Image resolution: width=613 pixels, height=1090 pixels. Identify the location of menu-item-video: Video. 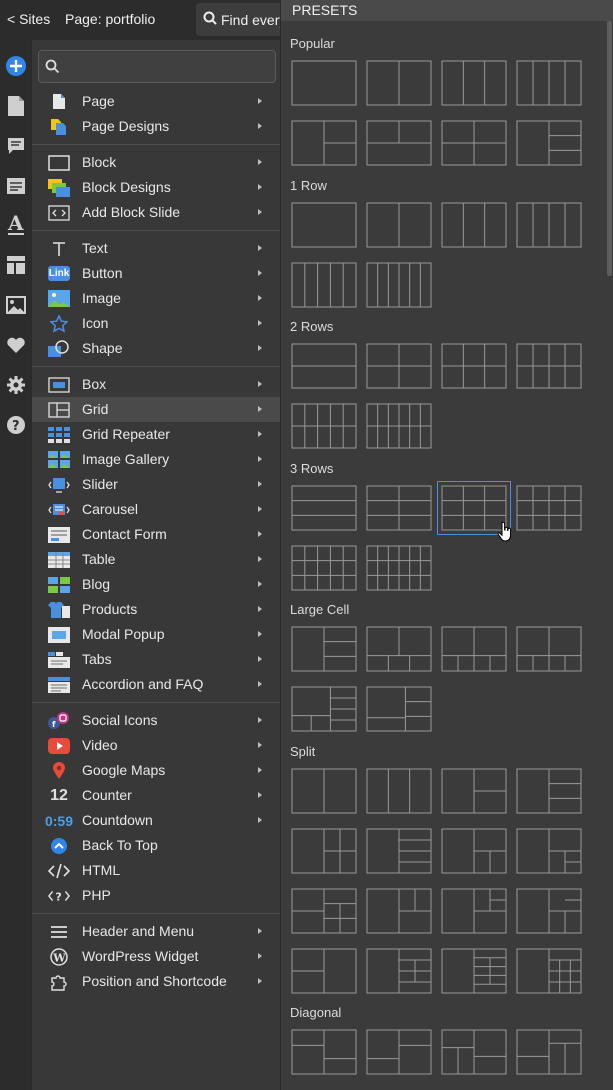
(156, 745).